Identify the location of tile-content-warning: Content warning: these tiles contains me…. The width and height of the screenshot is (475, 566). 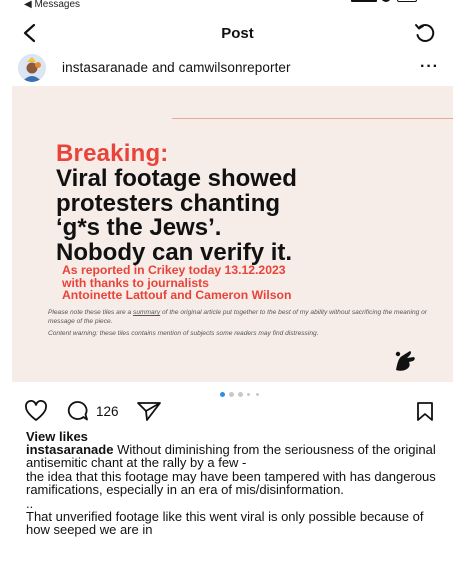
(183, 333).